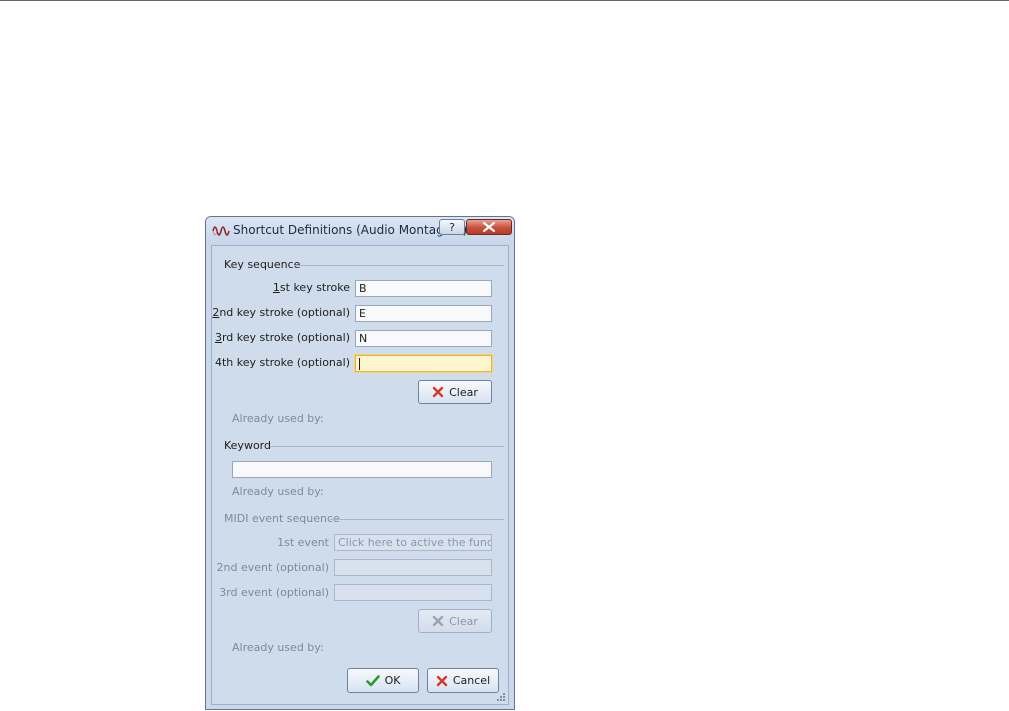  I want to click on midi-event-2-input, so click(413, 567).